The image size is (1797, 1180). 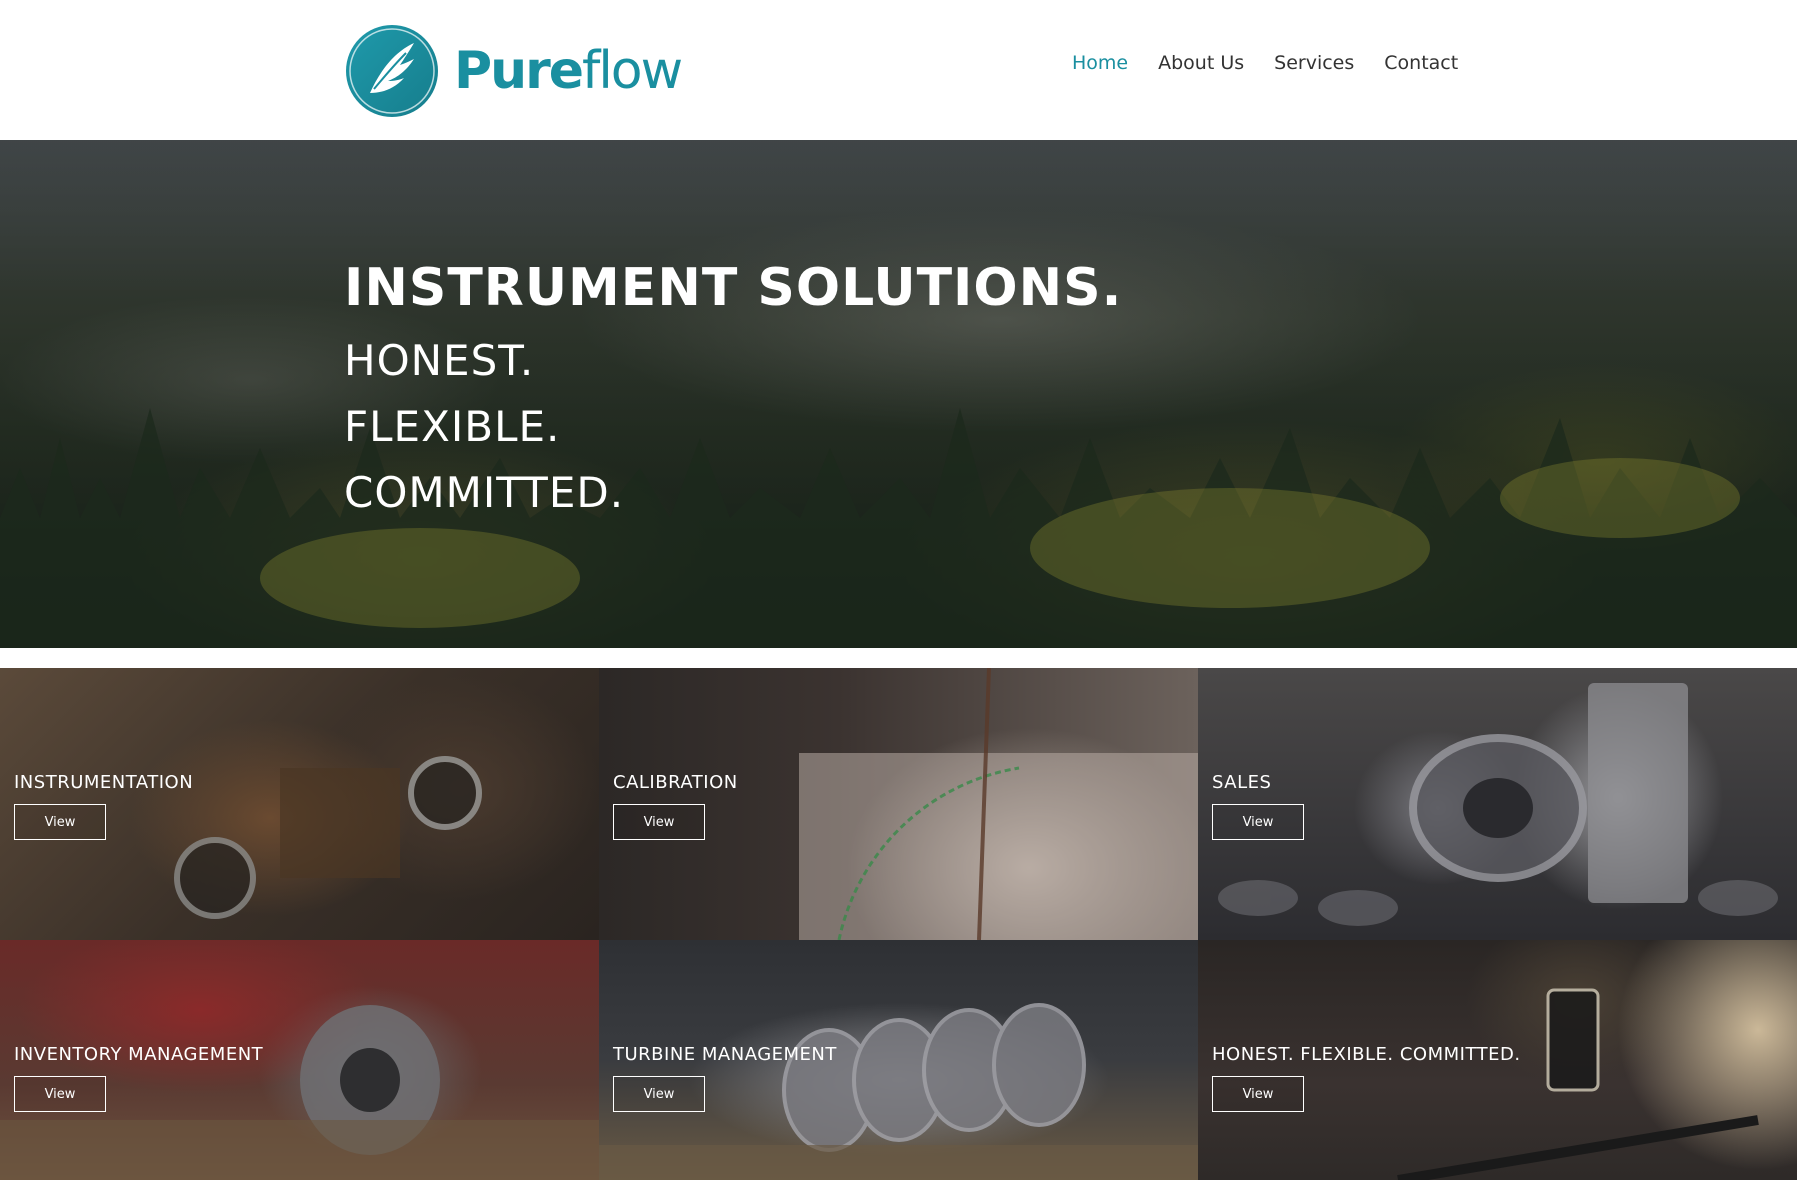 I want to click on tile-label: SALES, so click(x=1242, y=782).